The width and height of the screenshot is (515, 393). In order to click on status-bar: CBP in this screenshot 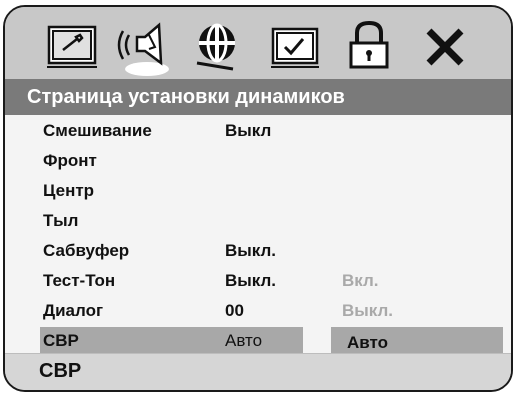, I will do `click(258, 371)`.